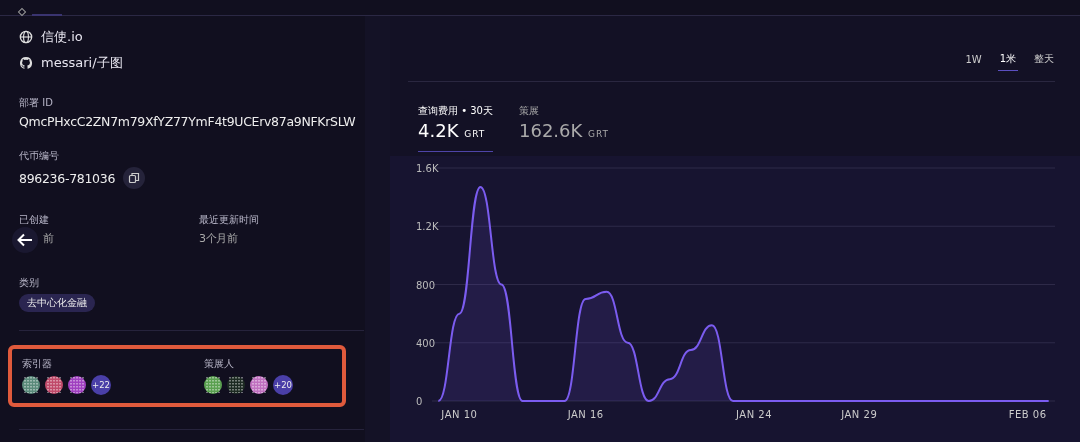 The height and width of the screenshot is (442, 1080). I want to click on copy-icon, so click(134, 178).